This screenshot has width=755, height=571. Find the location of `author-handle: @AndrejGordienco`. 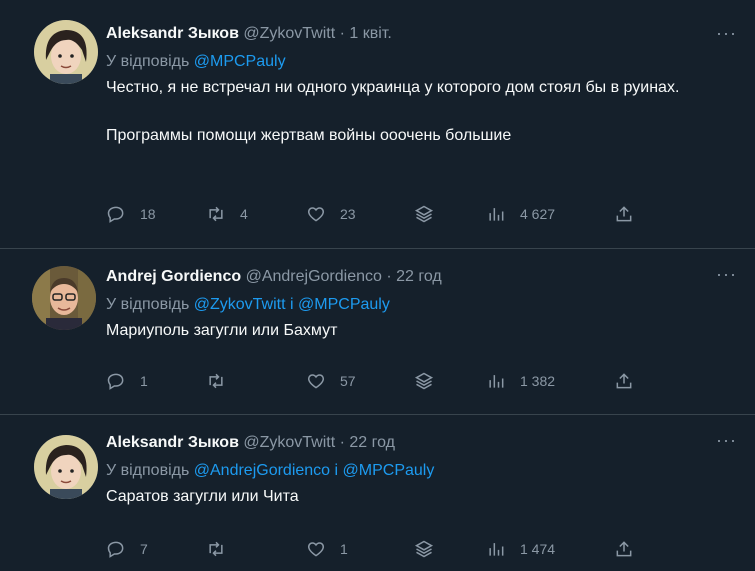

author-handle: @AndrejGordienco is located at coordinates (314, 276).